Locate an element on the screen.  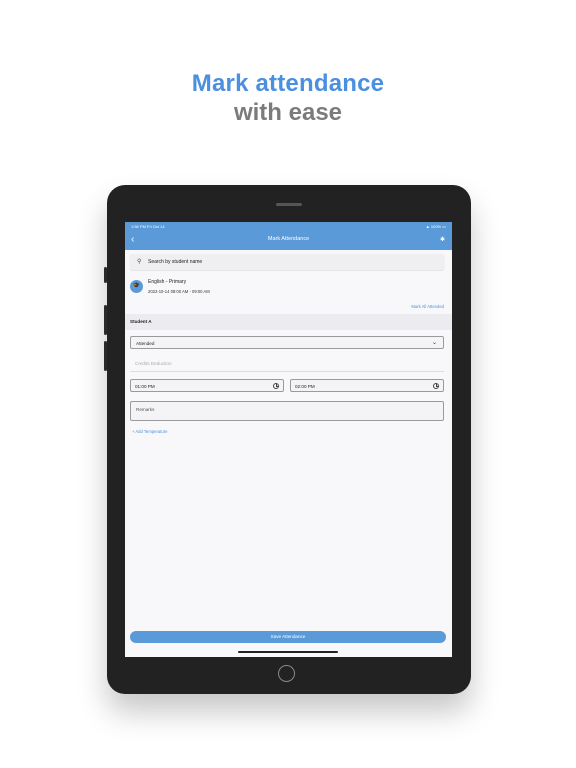
search-placeholder: Search by student name is located at coordinates (175, 262).